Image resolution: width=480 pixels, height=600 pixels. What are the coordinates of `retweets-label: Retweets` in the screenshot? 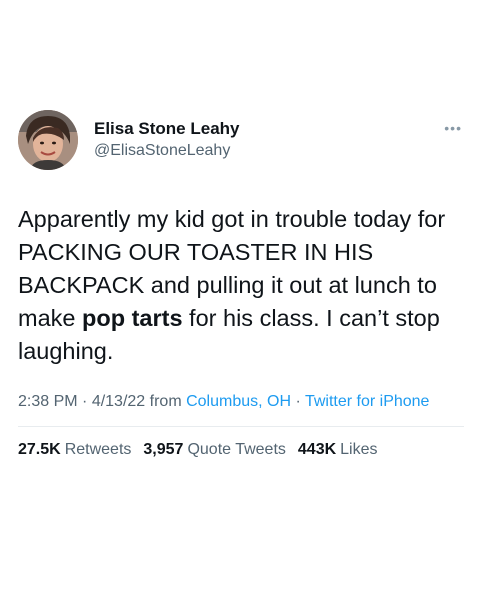 It's located at (98, 449).